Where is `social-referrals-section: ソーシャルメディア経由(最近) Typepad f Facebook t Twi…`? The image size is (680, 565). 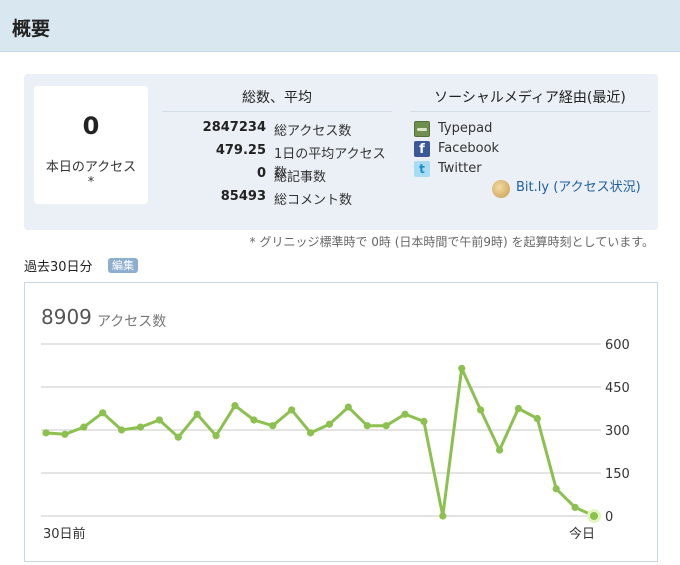 social-referrals-section: ソーシャルメディア経由(最近) Typepad f Facebook t Twi… is located at coordinates (530, 152).